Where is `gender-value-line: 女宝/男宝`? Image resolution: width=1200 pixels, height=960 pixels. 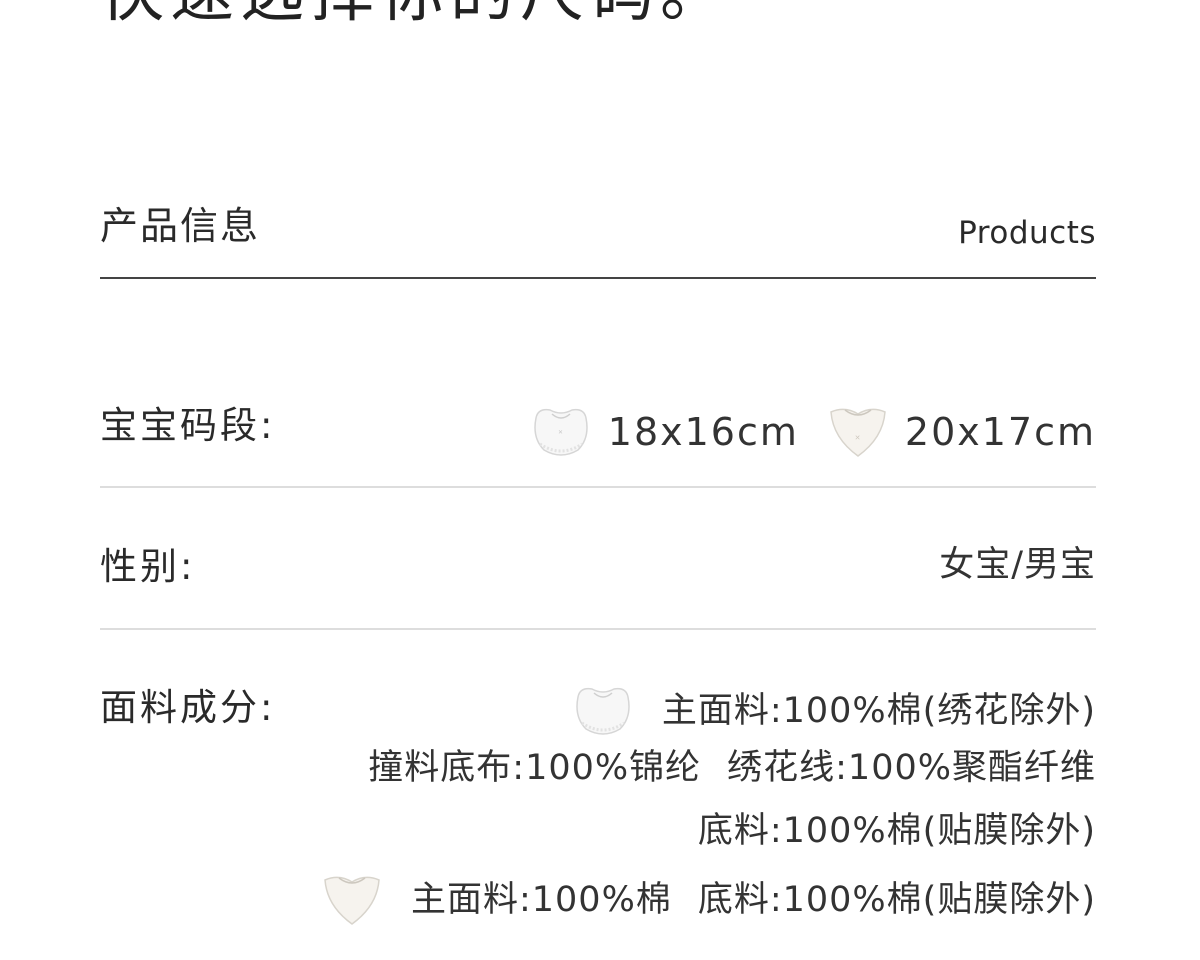
gender-value-line: 女宝/男宝 is located at coordinates (1017, 565).